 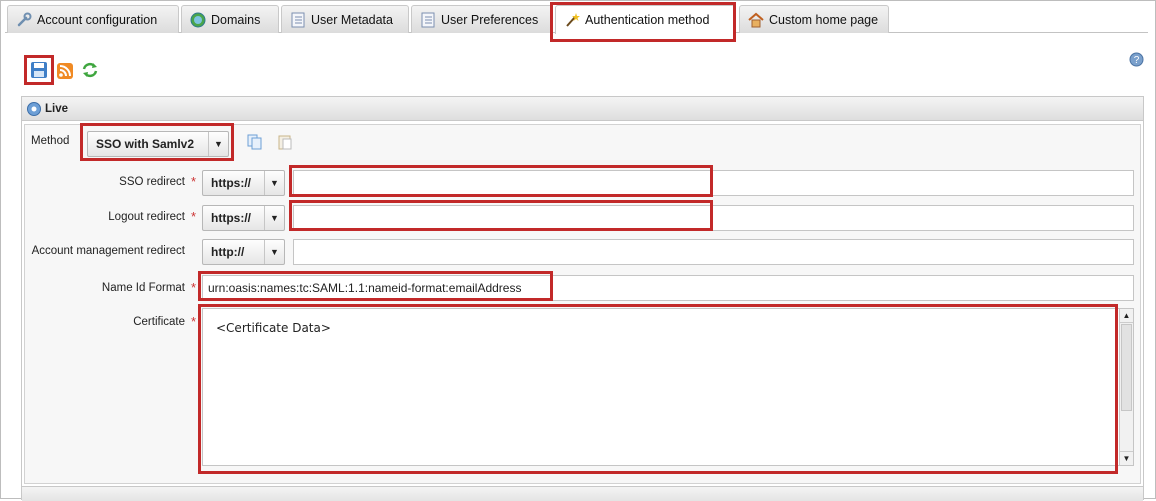 I want to click on tab-user-preferences: User Preferences, so click(x=482, y=19).